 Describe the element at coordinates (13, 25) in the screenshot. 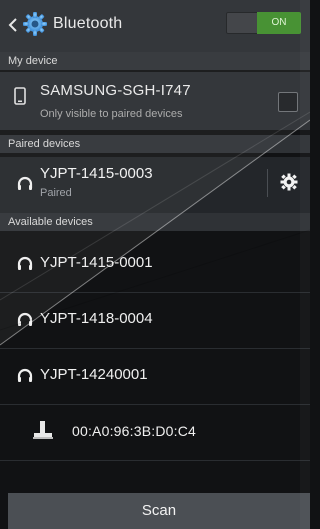

I see `back-chevron-icon` at that location.